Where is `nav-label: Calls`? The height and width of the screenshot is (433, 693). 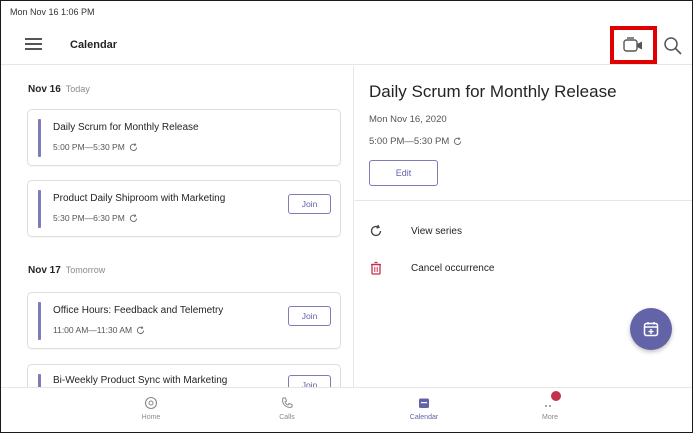 nav-label: Calls is located at coordinates (287, 417).